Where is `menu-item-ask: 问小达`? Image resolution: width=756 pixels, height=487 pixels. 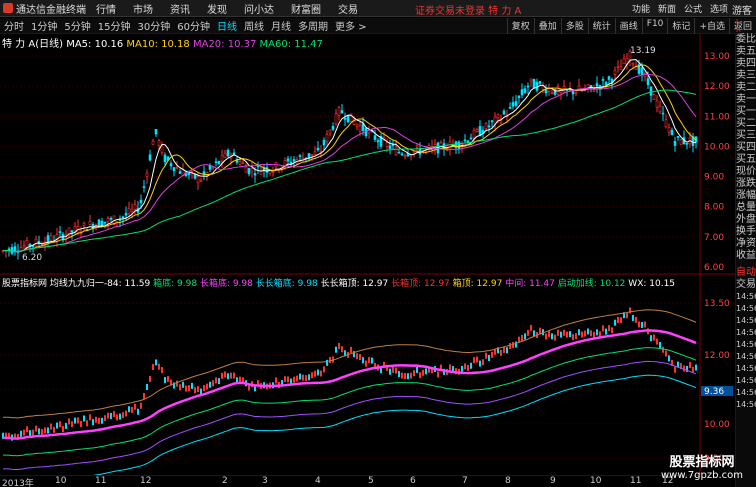 menu-item-ask: 问小达 is located at coordinates (259, 8).